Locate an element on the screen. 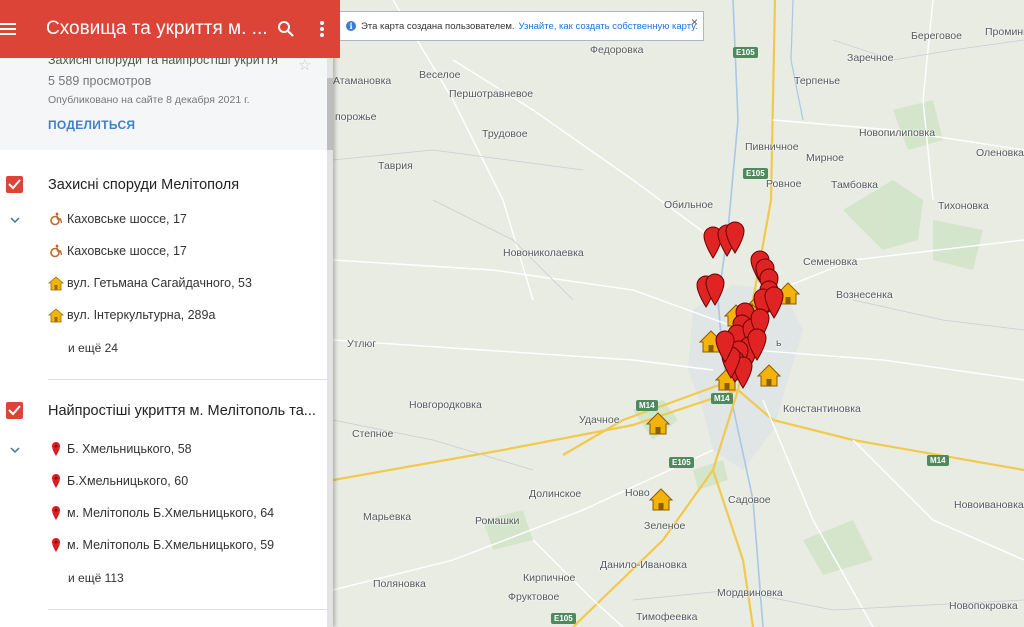 This screenshot has height=627, width=1024. item-label: вул. Інтеркультурна, 289а is located at coordinates (141, 315).